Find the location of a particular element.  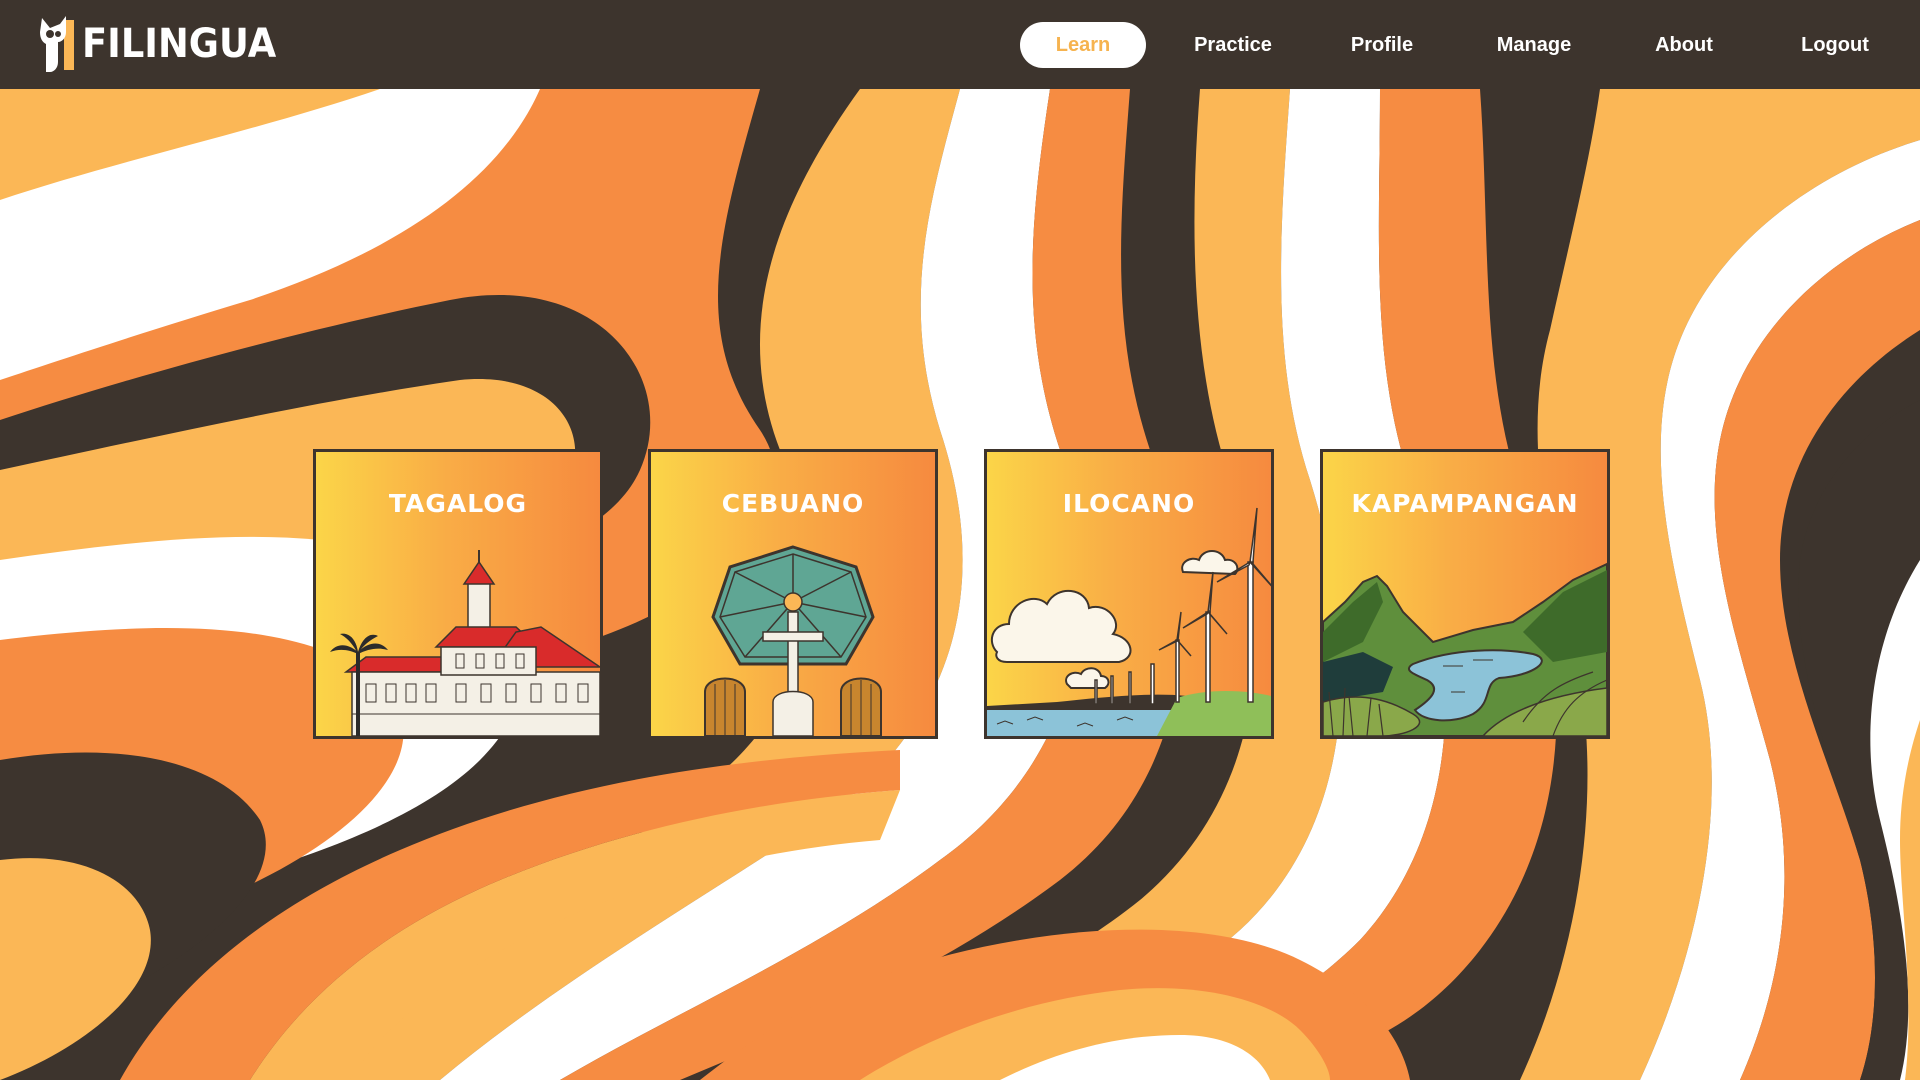

nav-practice: Practice is located at coordinates (1233, 45).